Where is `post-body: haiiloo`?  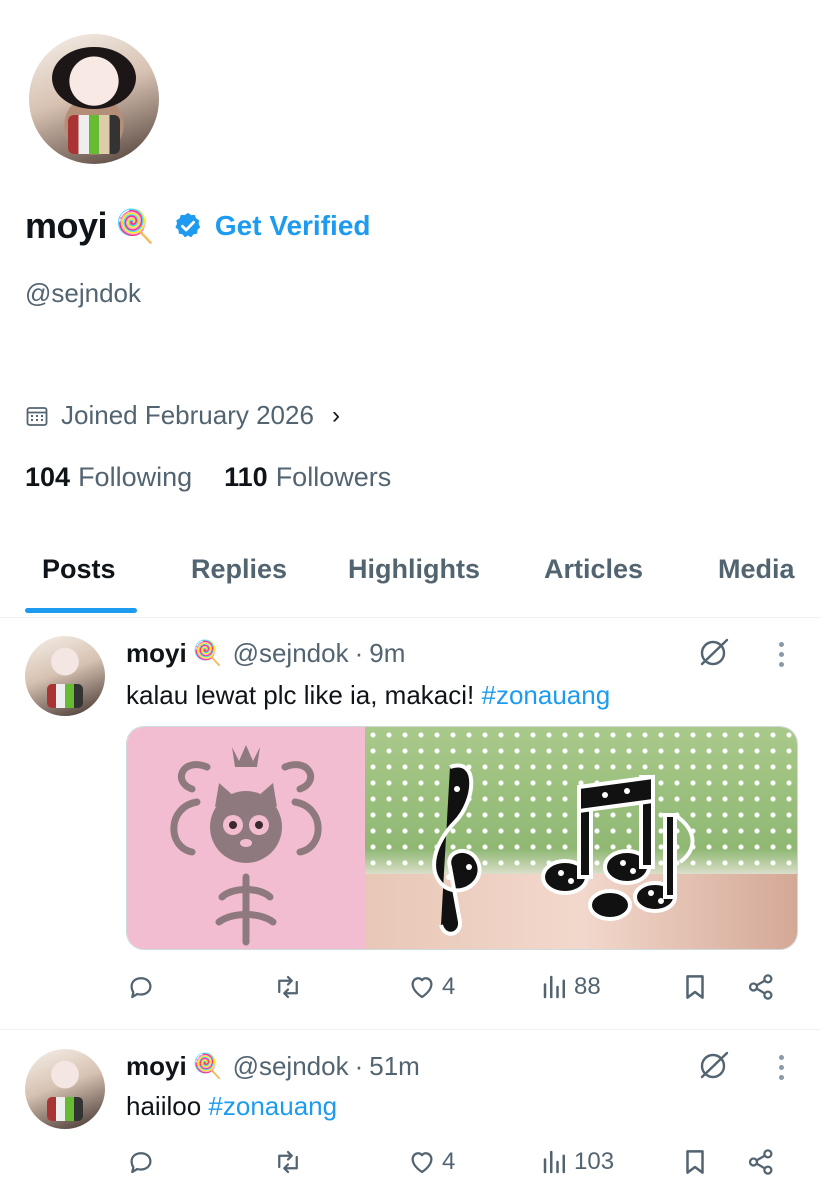
post-body: haiiloo is located at coordinates (167, 1106).